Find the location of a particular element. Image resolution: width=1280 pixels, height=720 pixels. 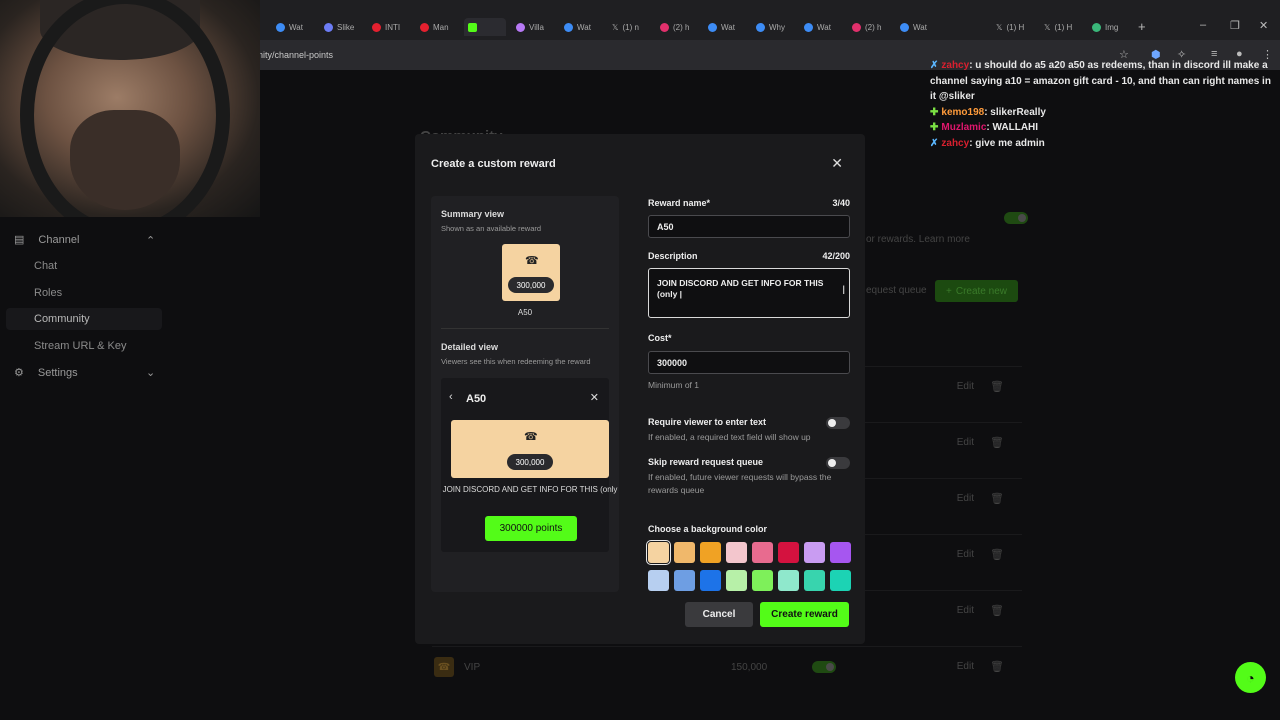

redeem-points-button: 300000 points is located at coordinates (531, 528).